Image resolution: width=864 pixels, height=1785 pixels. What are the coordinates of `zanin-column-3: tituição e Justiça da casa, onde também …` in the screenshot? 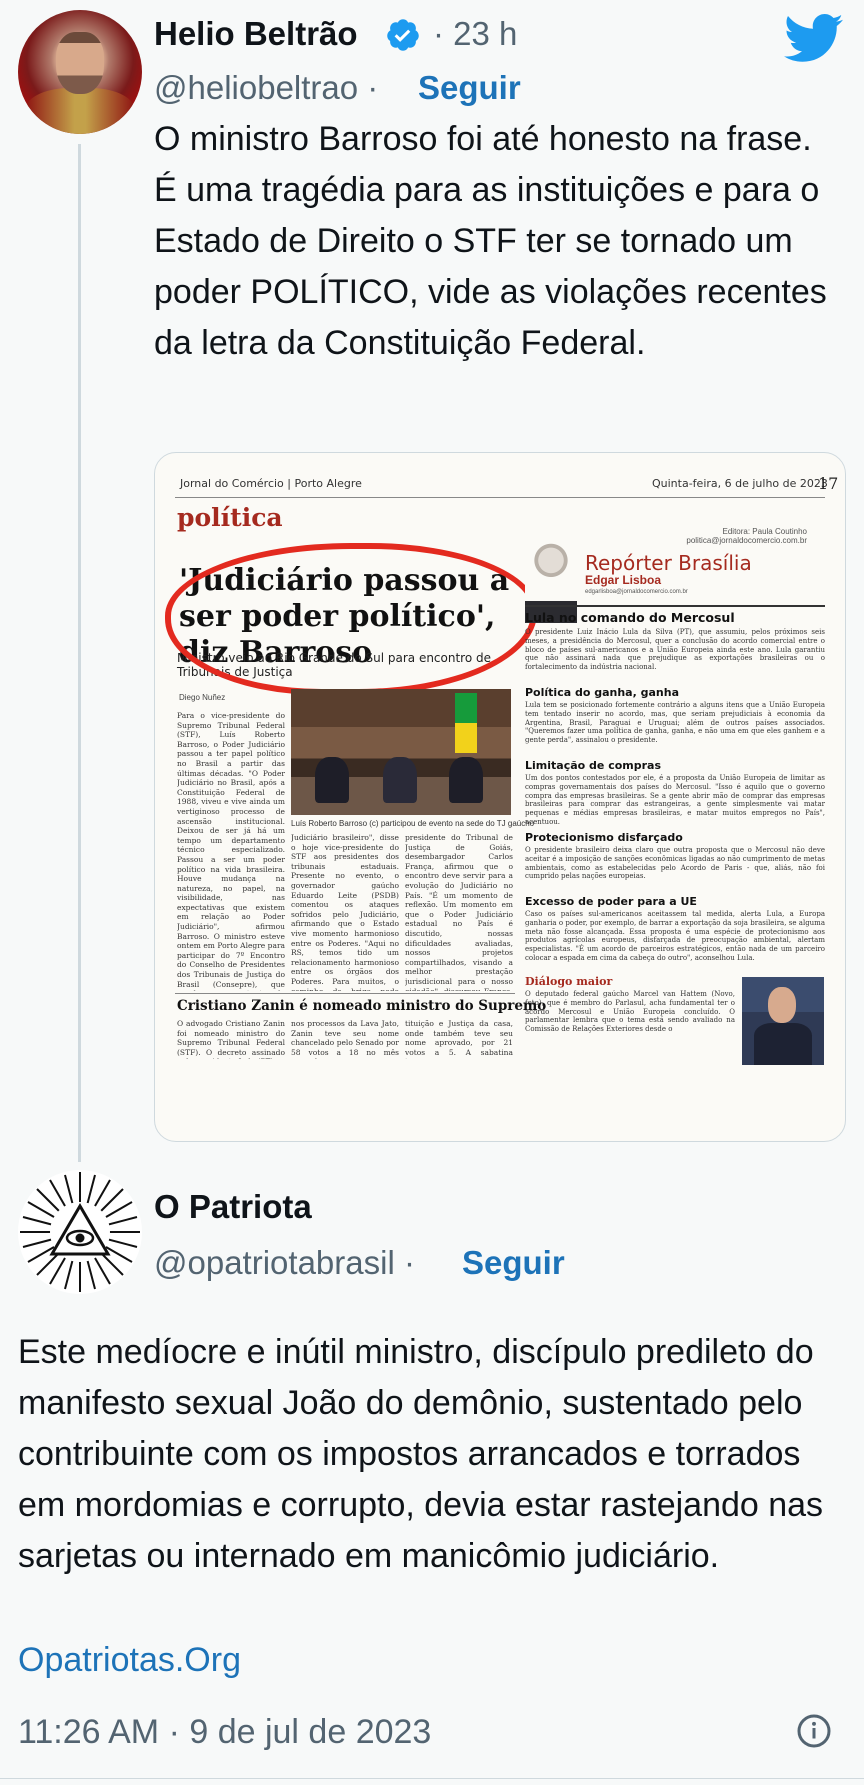 It's located at (459, 1039).